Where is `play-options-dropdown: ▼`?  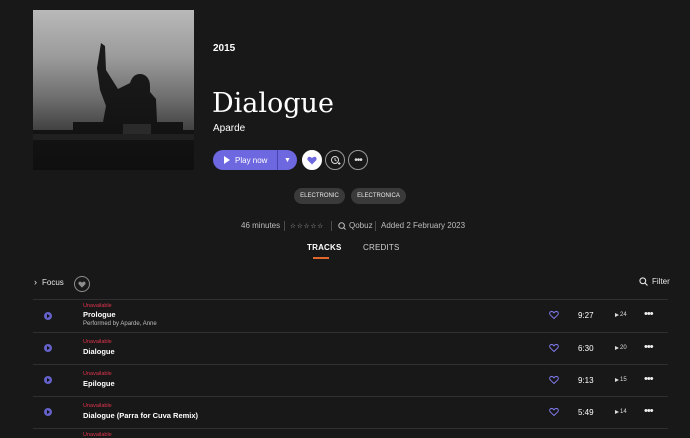
play-options-dropdown: ▼ is located at coordinates (287, 160).